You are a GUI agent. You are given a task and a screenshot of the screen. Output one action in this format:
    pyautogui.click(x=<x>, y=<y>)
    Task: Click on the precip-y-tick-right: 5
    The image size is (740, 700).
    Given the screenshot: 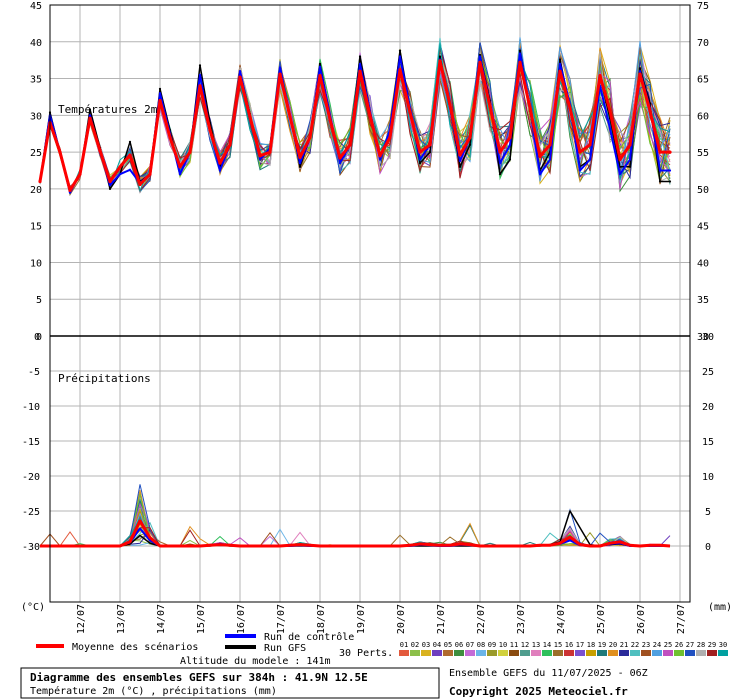 What is the action you would take?
    pyautogui.click(x=708, y=512)
    